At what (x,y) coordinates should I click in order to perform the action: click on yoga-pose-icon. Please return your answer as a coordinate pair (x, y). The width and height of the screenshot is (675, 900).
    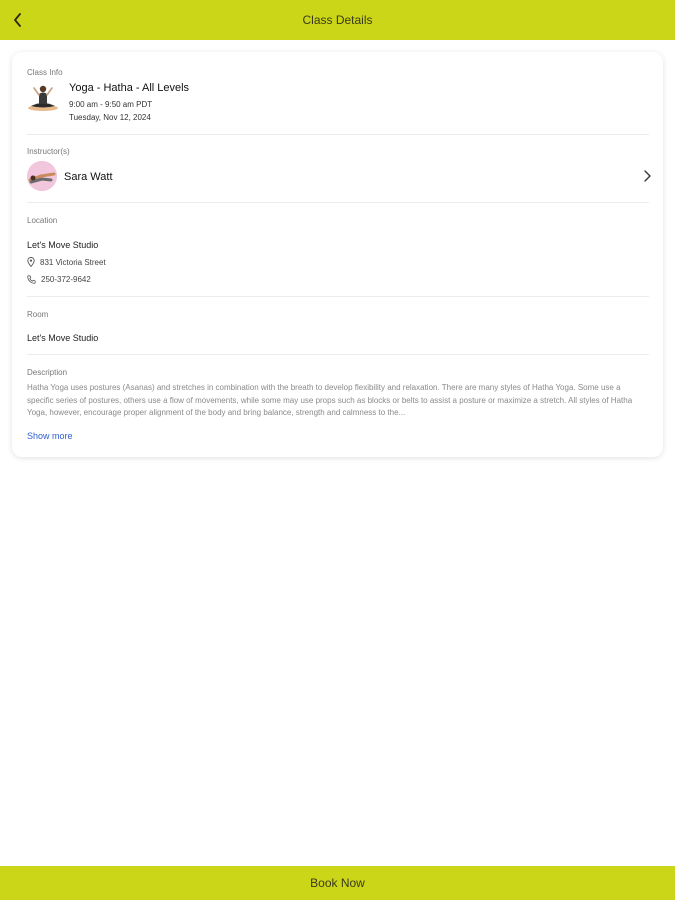
    Looking at the image, I should click on (43, 98).